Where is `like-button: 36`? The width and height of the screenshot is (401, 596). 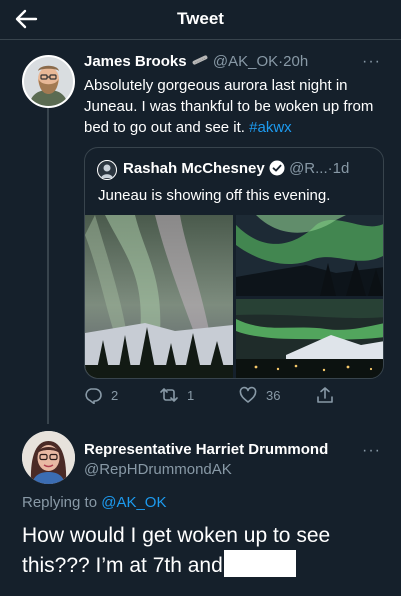 like-button: 36 is located at coordinates (259, 395).